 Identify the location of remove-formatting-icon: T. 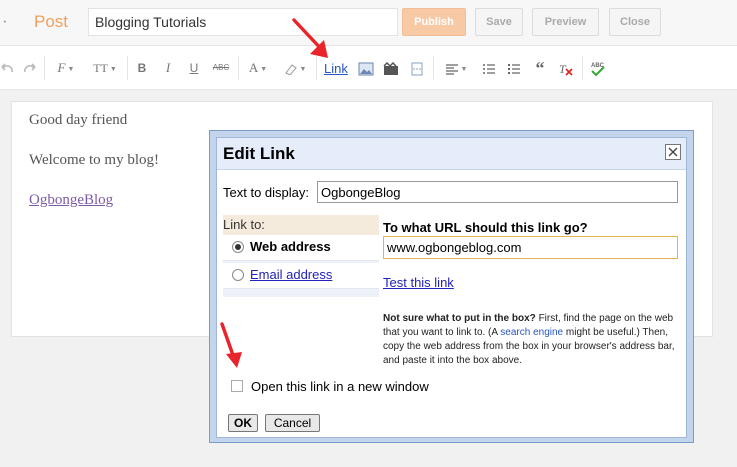
(566, 68).